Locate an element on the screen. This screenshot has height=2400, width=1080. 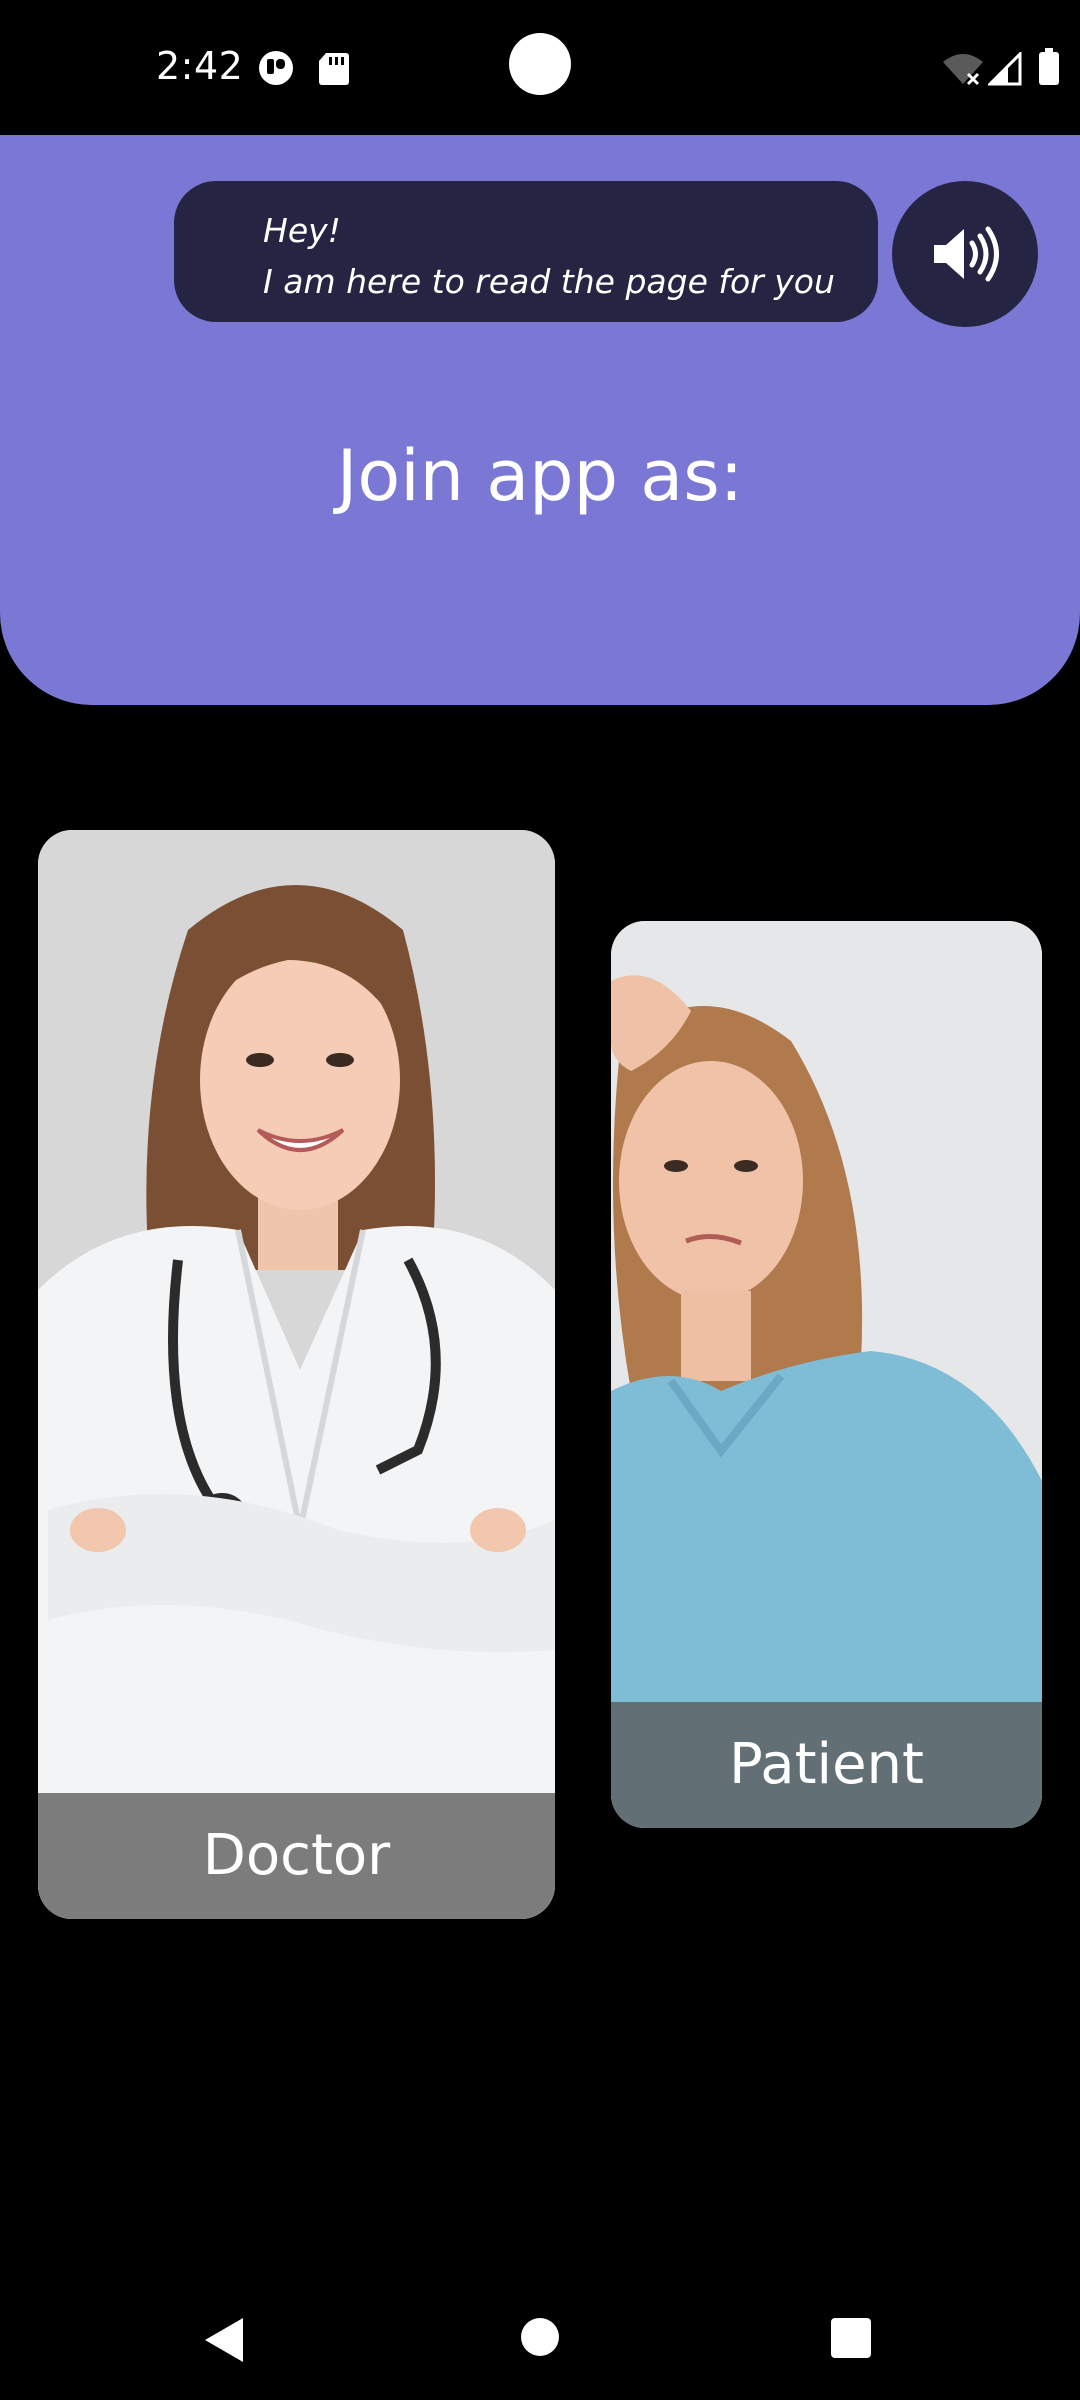
status-bar: 2:42 is located at coordinates (540, 67).